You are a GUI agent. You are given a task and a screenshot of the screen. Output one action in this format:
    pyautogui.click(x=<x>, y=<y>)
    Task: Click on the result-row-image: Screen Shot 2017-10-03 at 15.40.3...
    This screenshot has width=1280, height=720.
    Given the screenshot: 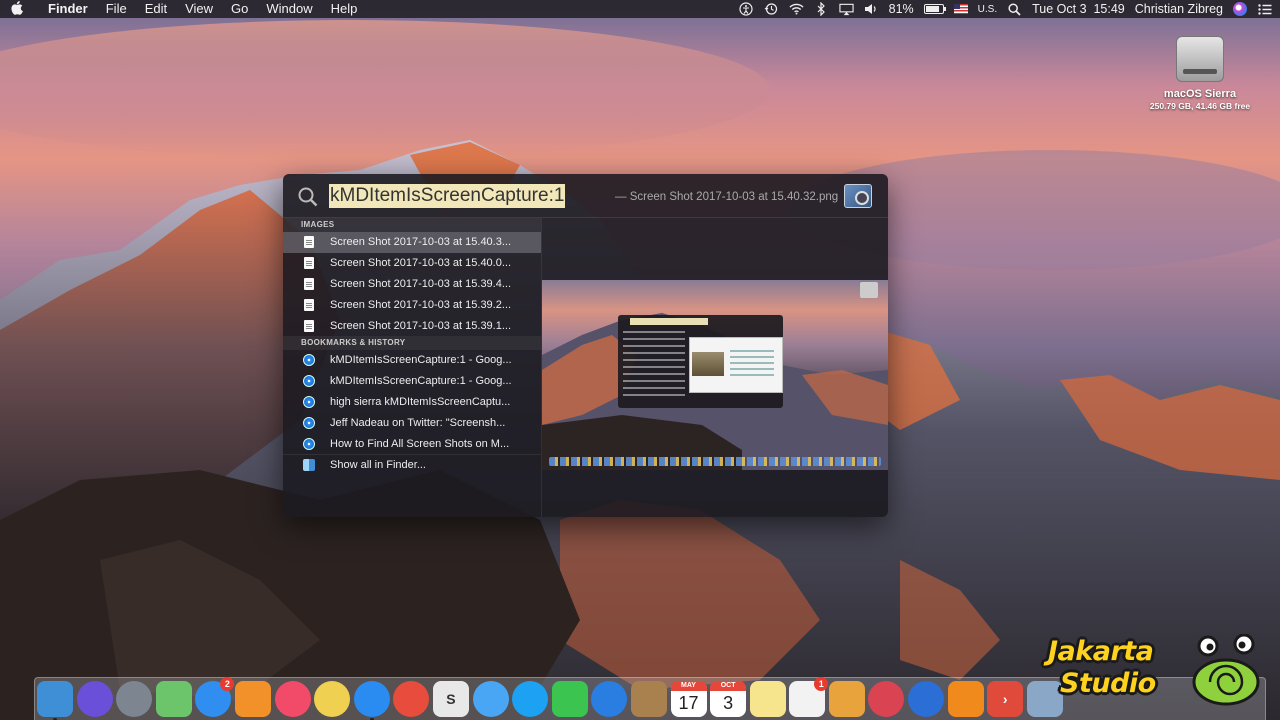 What is the action you would take?
    pyautogui.click(x=412, y=242)
    